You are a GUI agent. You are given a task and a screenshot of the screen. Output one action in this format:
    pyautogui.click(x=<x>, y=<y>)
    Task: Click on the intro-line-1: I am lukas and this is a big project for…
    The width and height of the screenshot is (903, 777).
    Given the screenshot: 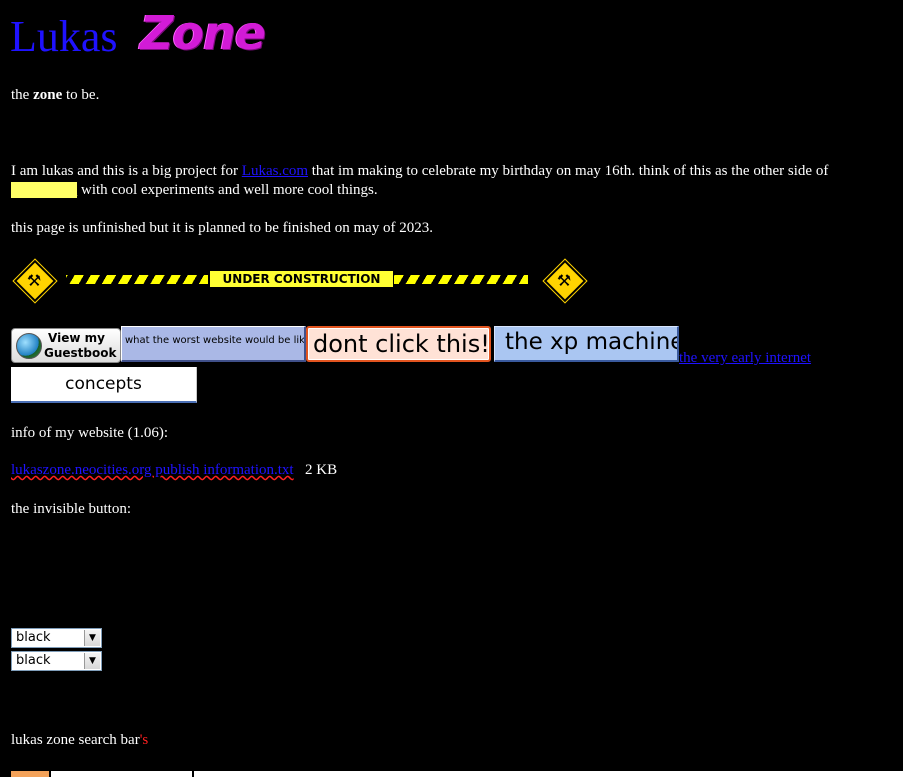 What is the action you would take?
    pyautogui.click(x=419, y=171)
    